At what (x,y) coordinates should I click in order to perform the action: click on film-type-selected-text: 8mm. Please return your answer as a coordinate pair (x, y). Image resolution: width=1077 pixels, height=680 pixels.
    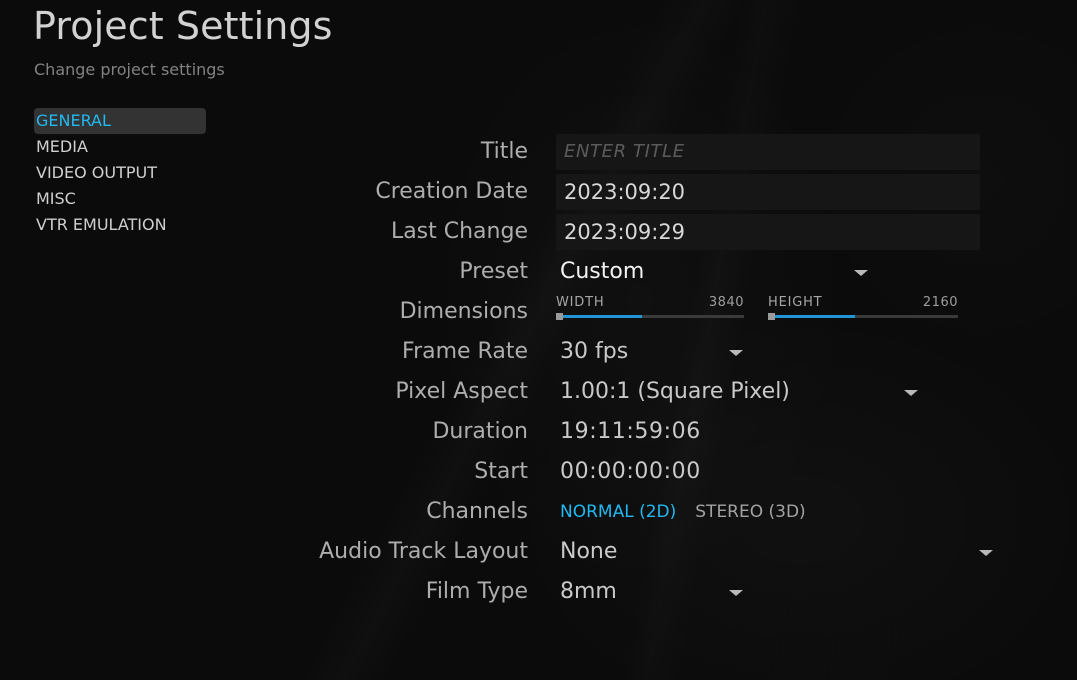
    Looking at the image, I should click on (588, 591).